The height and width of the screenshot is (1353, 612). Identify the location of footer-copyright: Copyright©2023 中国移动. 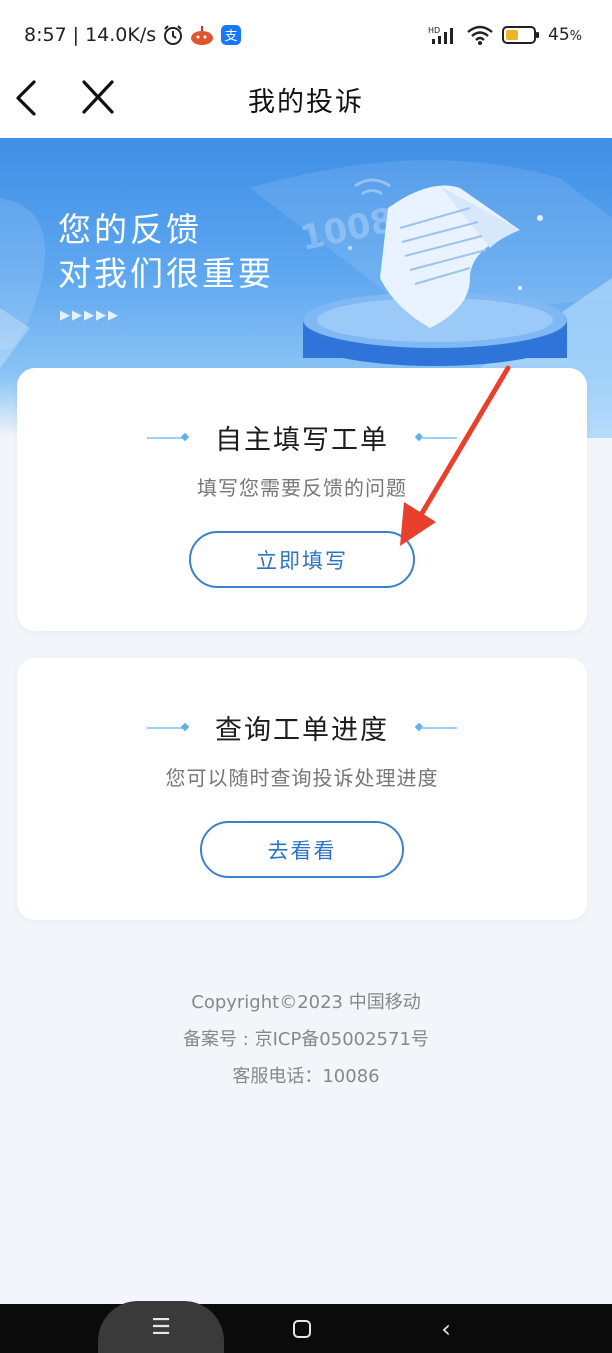
(306, 1002).